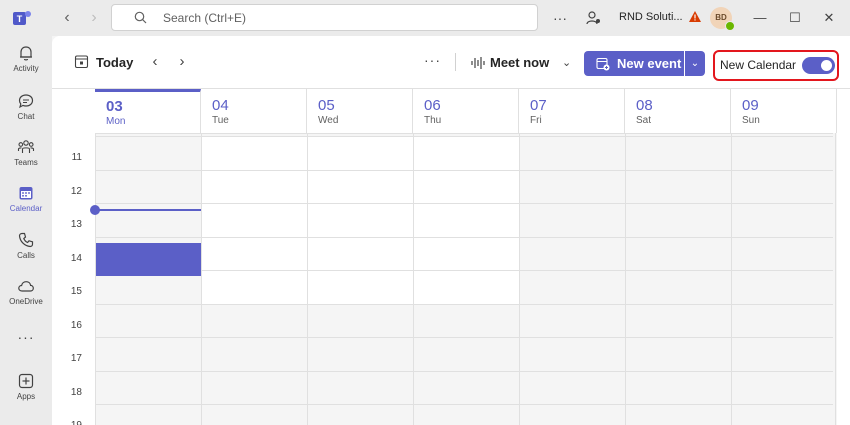 The height and width of the screenshot is (425, 850). I want to click on day-number: 04, so click(220, 105).